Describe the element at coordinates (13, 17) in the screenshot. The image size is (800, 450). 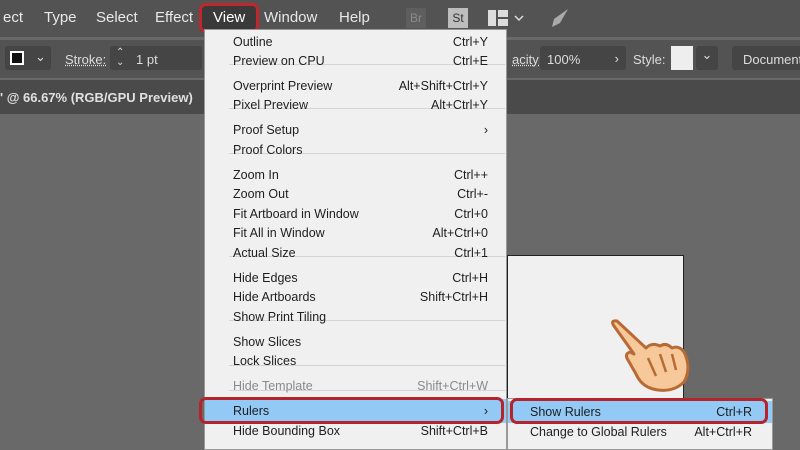
I see `menu-object: ect` at that location.